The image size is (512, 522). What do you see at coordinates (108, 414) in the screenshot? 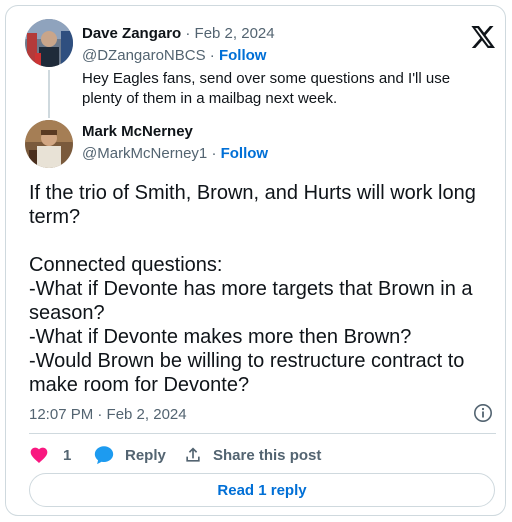
I see `post-timestamp: 12:07 PM · Feb 2, 2024` at bounding box center [108, 414].